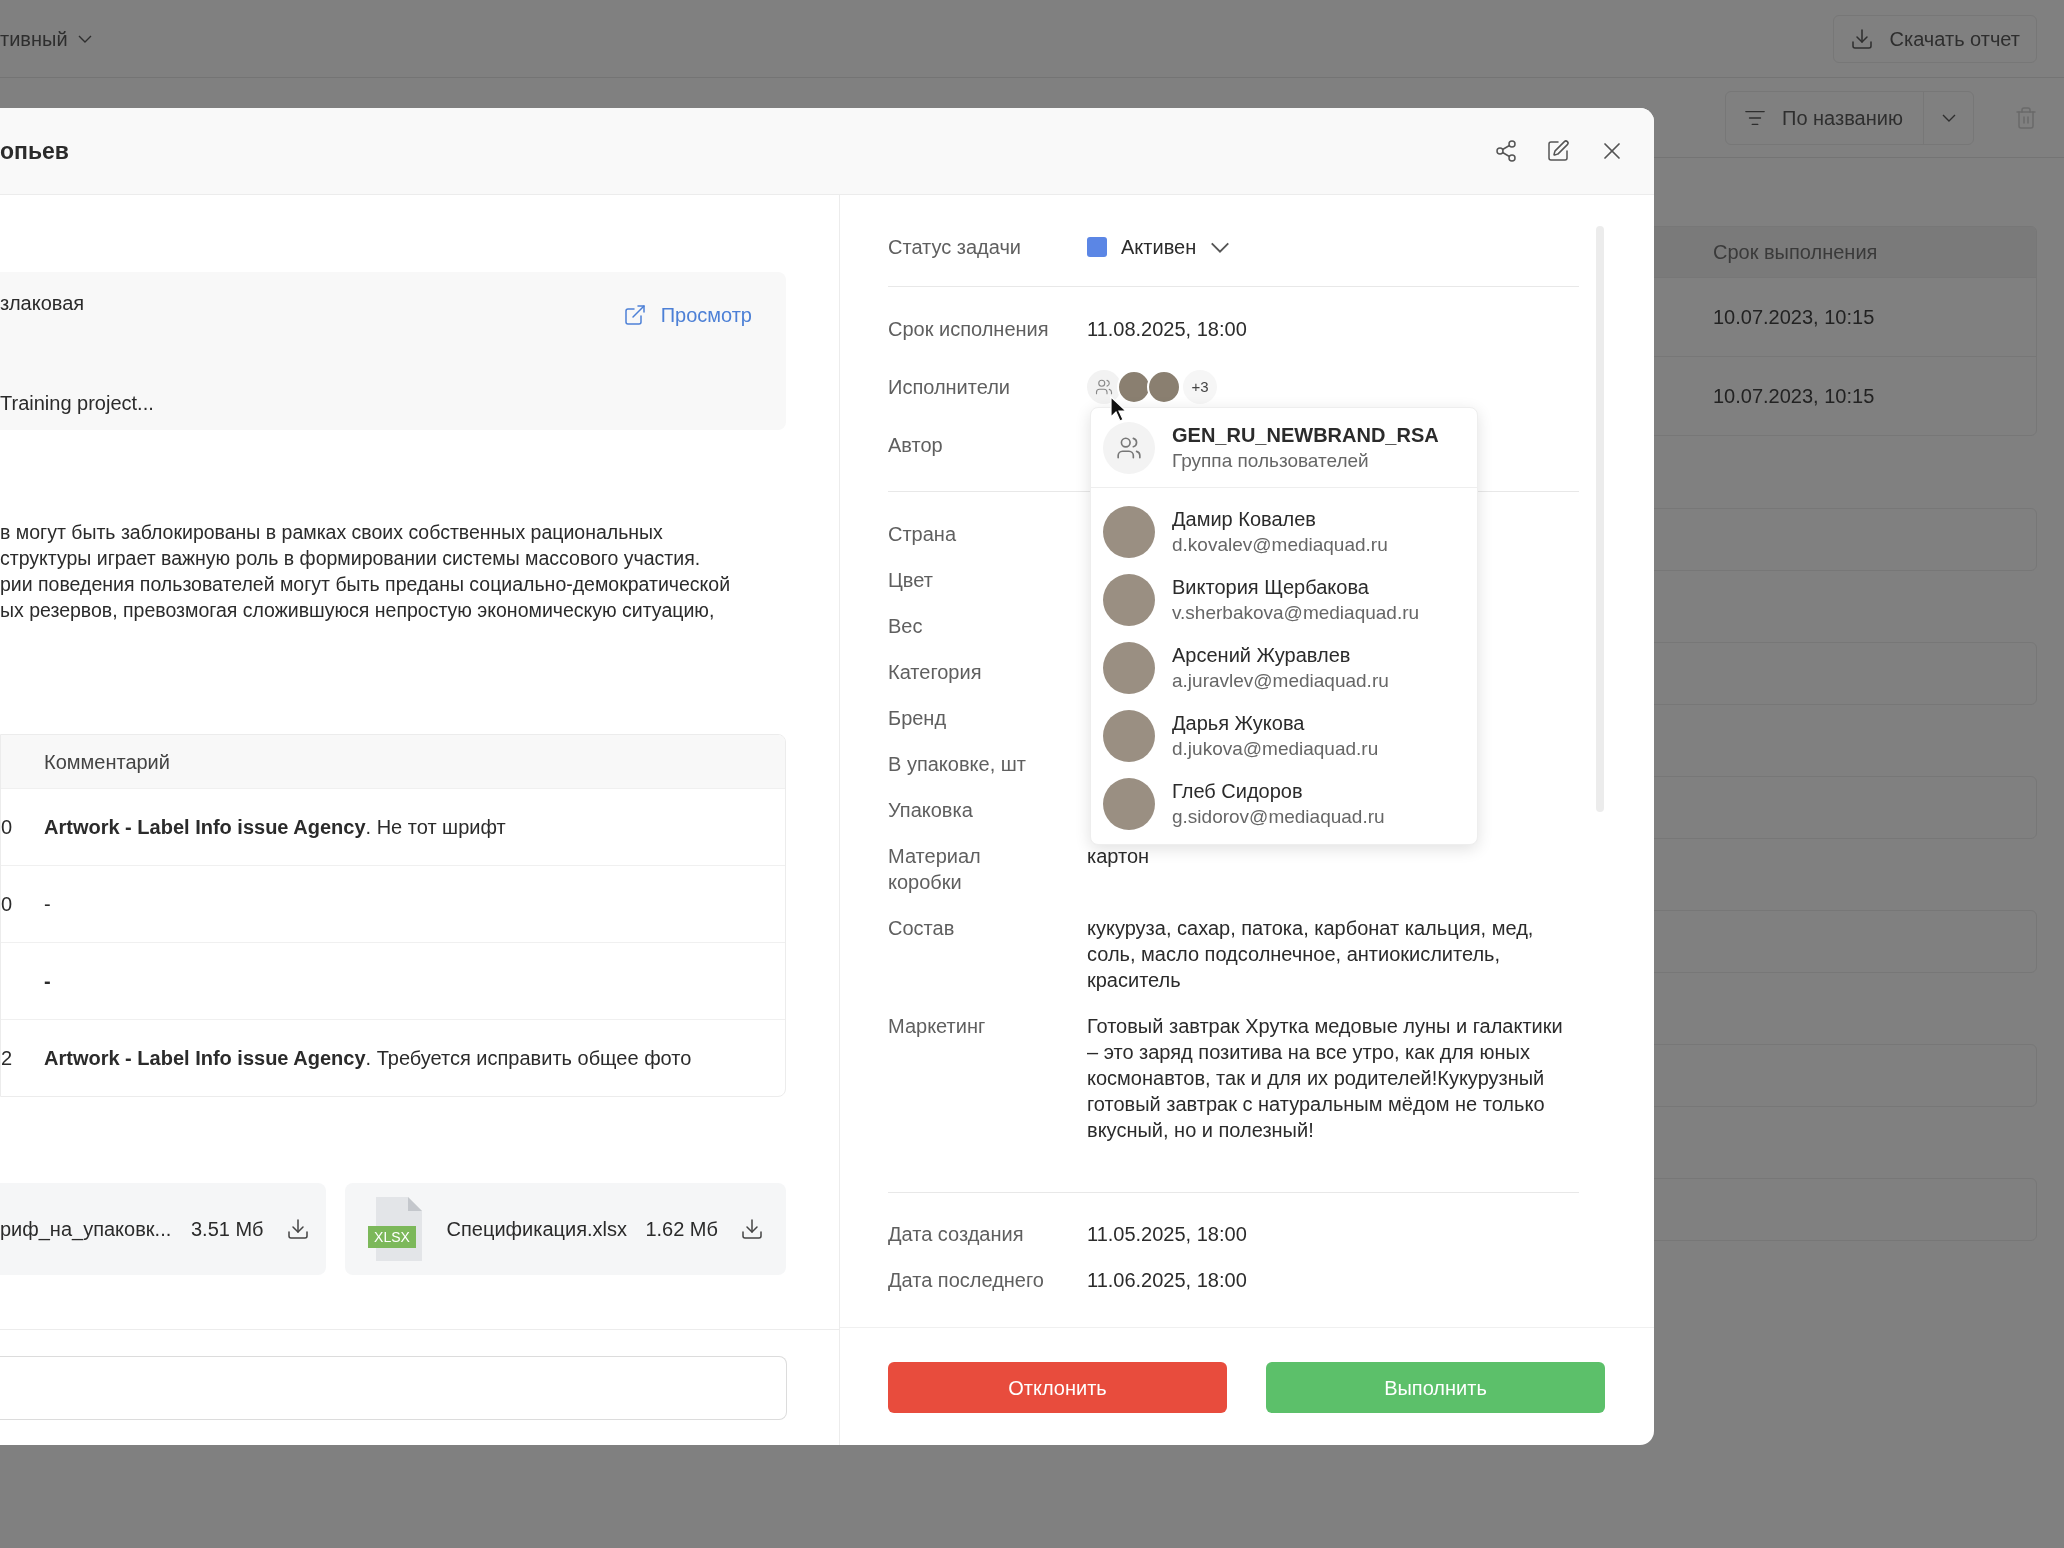 Image resolution: width=2064 pixels, height=1548 pixels. What do you see at coordinates (935, 869) in the screenshot?
I see `field-label: Материал коробки` at bounding box center [935, 869].